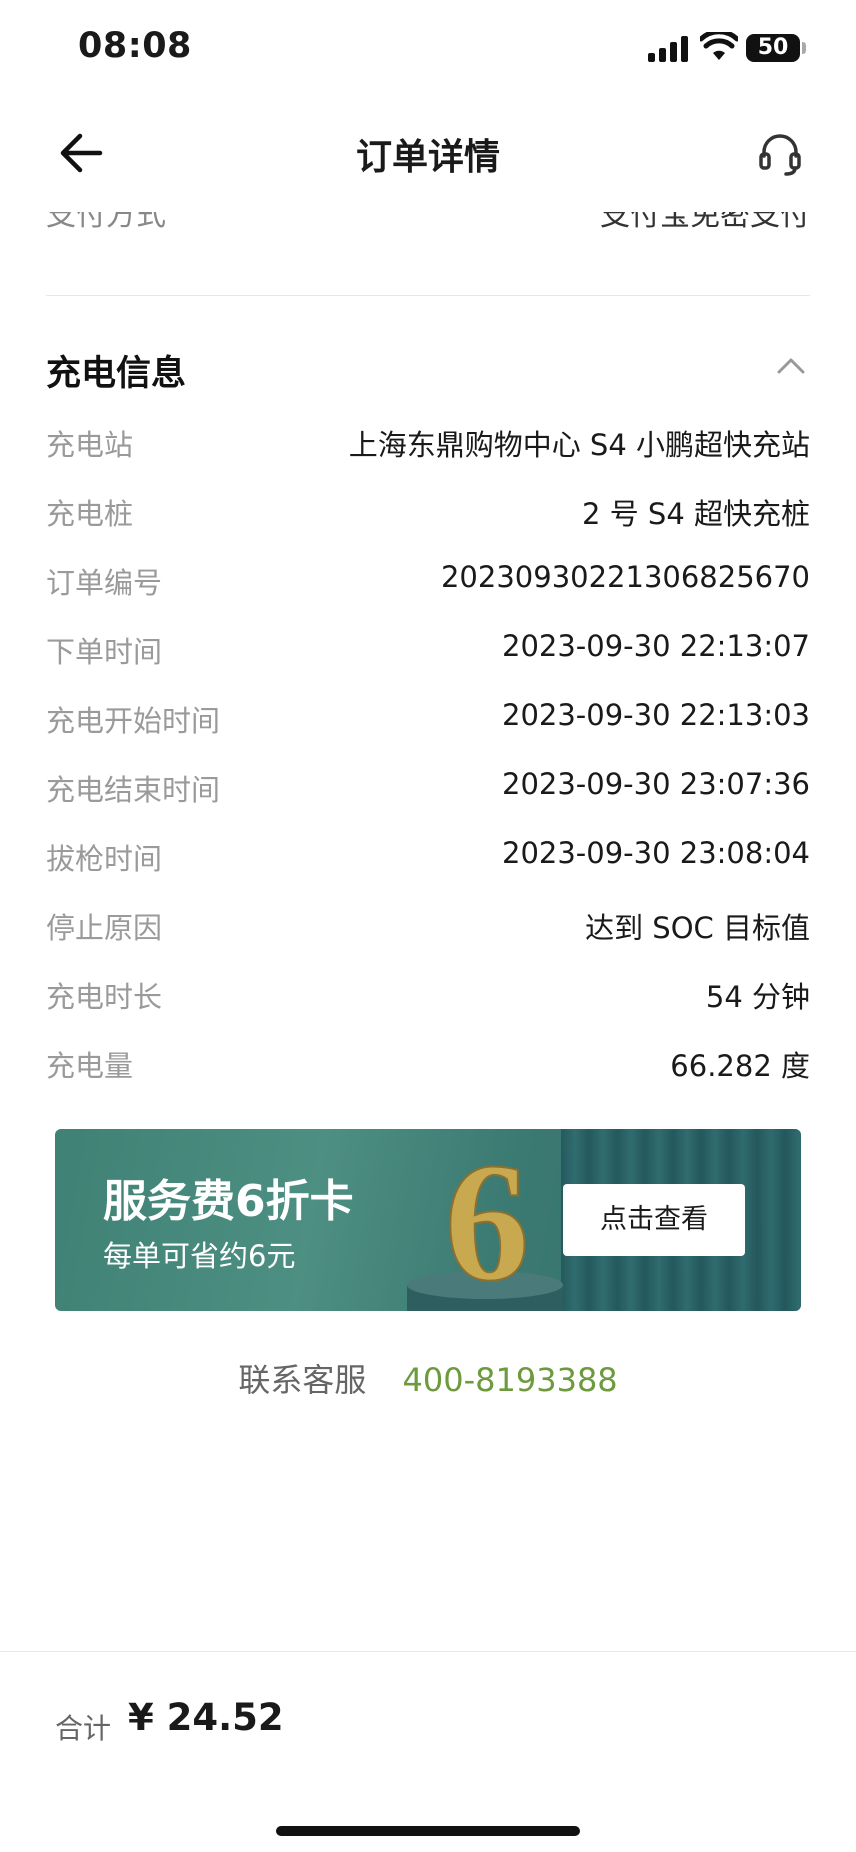 The image size is (856, 1852). I want to click on info-row-order-number: 订单编号 20230930221306825670, so click(428, 594).